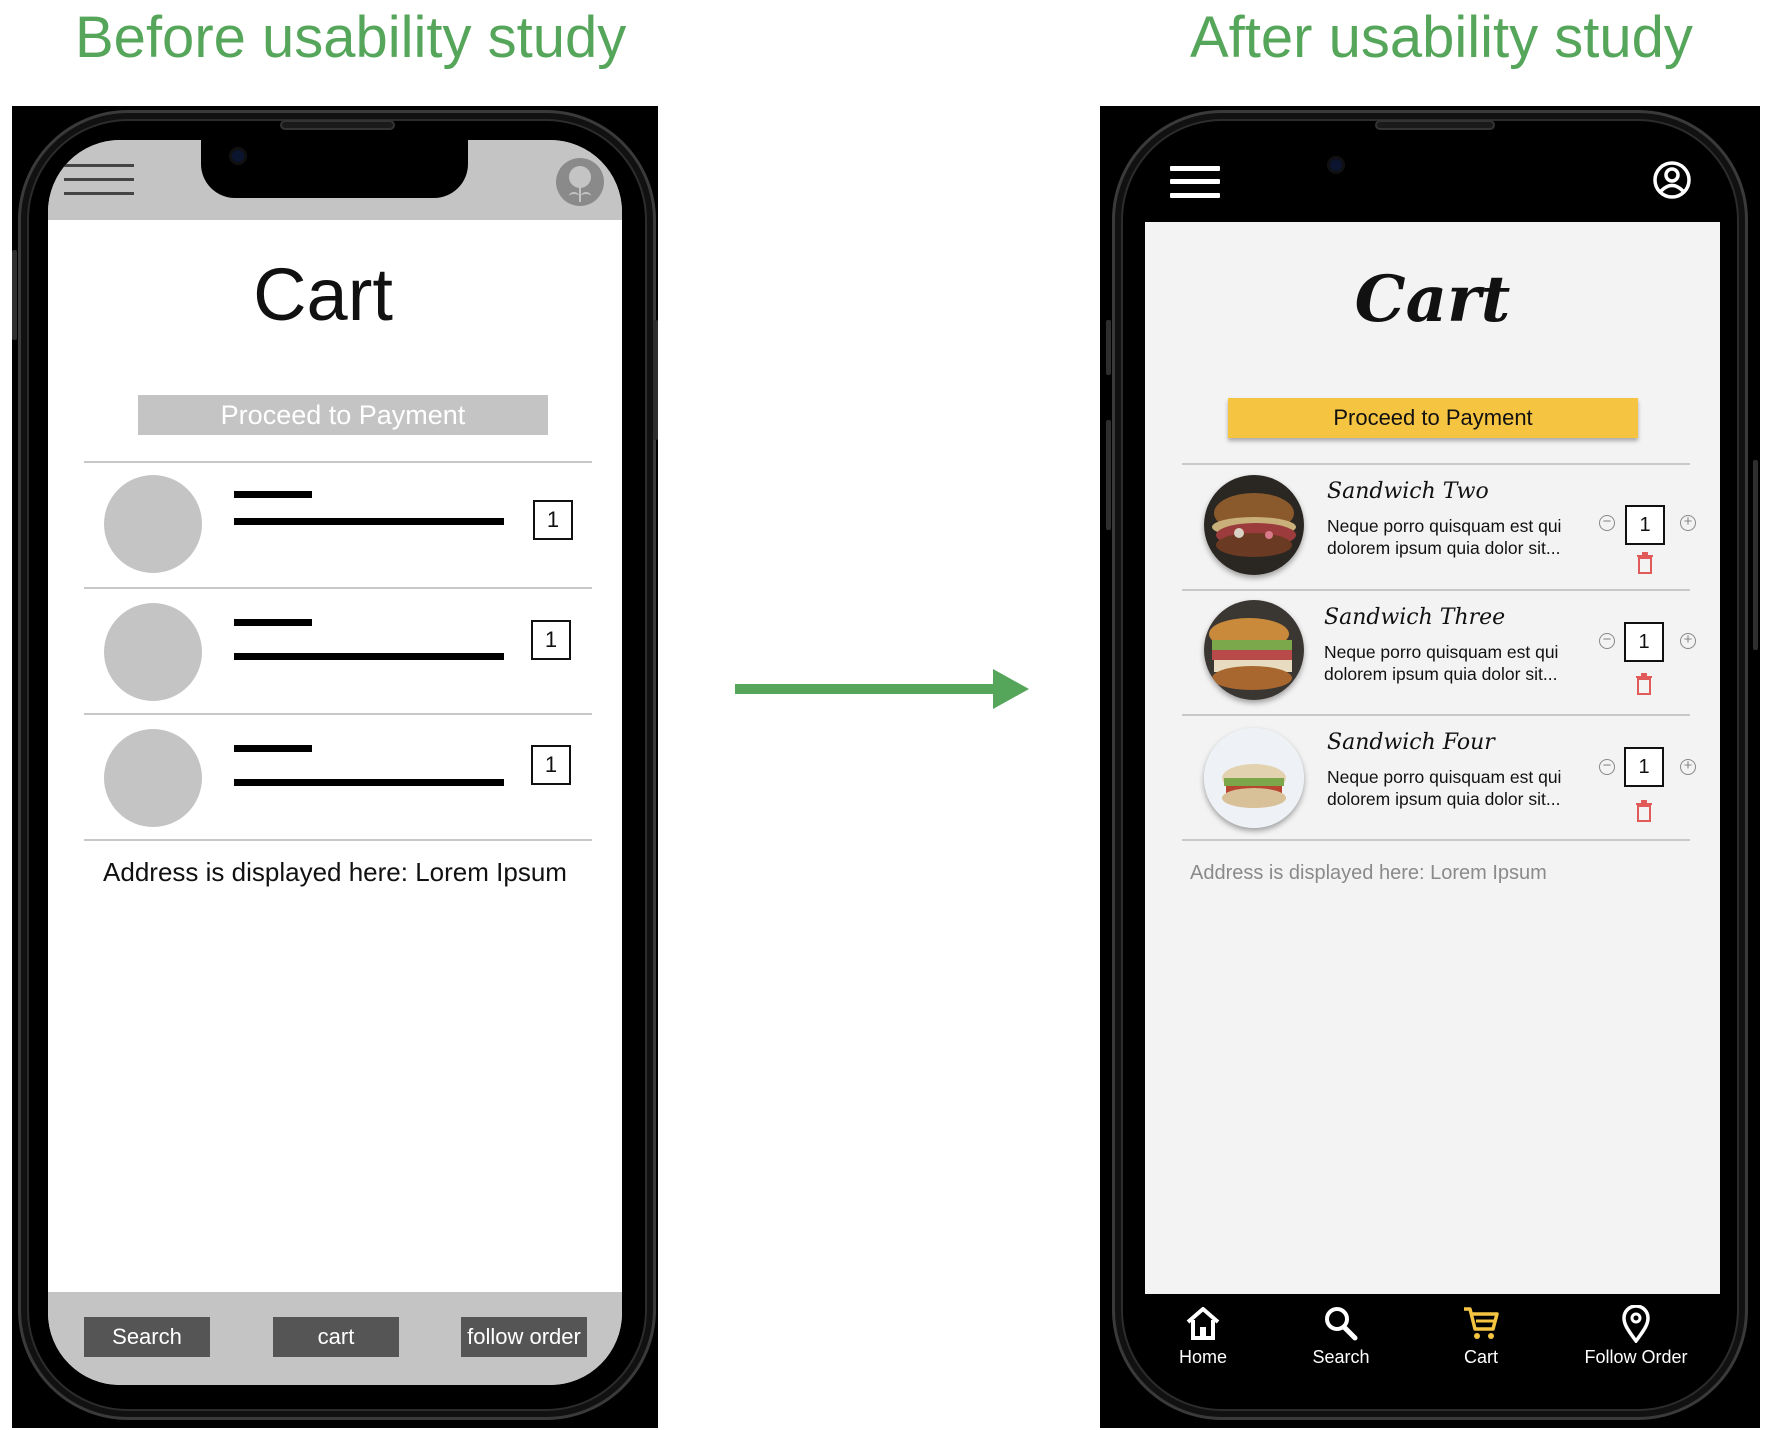 This screenshot has height=1430, width=1770. I want to click on nav-cart: Cart, so click(1481, 1336).